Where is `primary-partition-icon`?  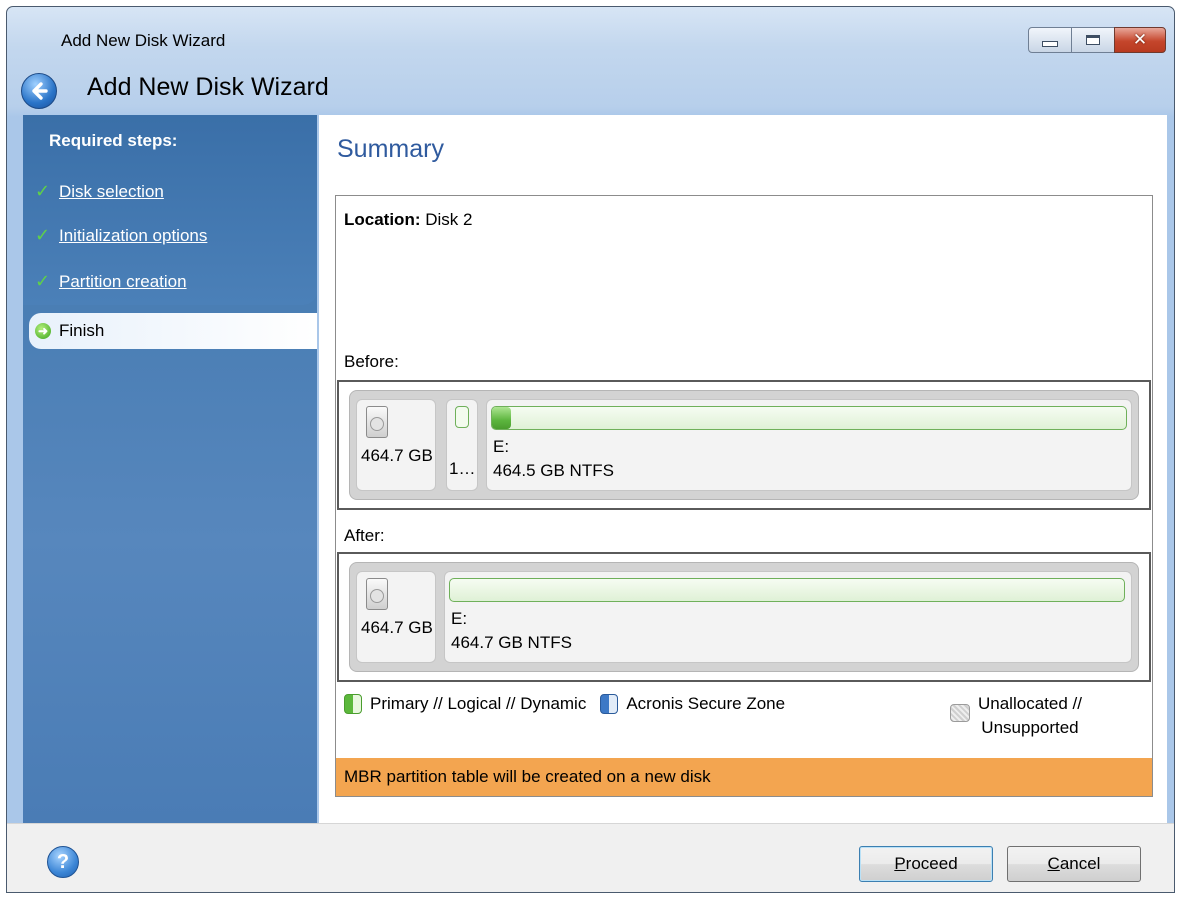
primary-partition-icon is located at coordinates (353, 704).